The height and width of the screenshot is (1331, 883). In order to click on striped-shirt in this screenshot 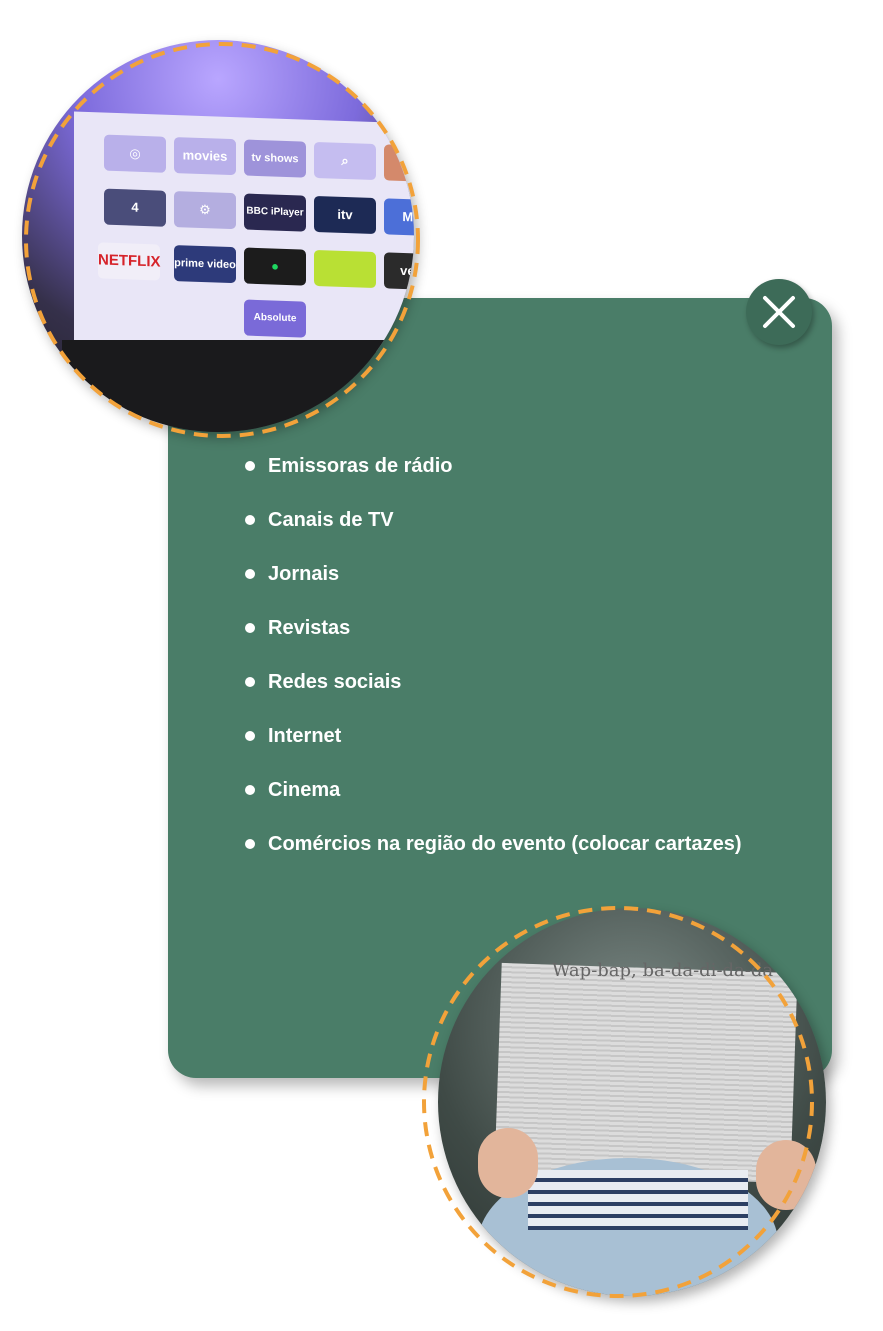, I will do `click(638, 1200)`.